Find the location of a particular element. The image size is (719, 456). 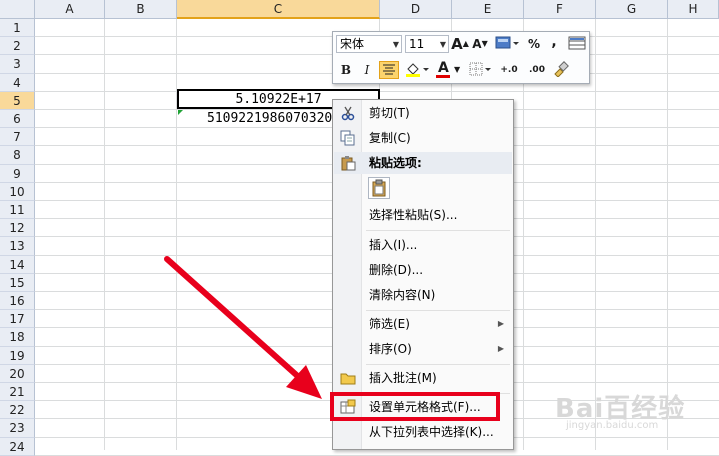

red-arrow-annotation is located at coordinates (243, 327).